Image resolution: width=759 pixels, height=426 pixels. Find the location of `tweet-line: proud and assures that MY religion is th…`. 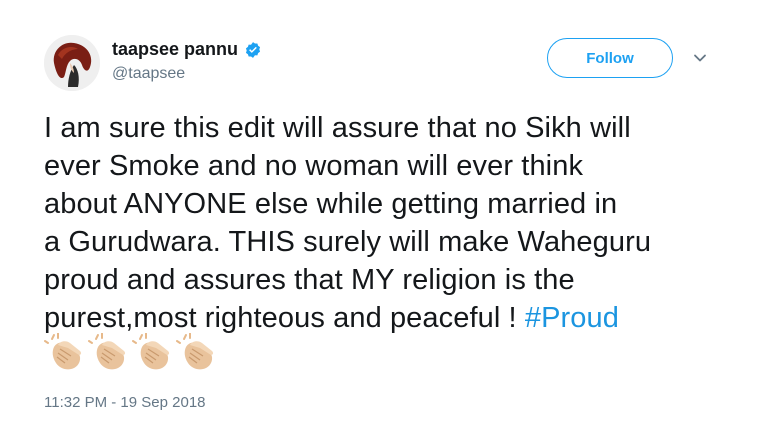

tweet-line: proud and assures that MY religion is th… is located at coordinates (309, 280).